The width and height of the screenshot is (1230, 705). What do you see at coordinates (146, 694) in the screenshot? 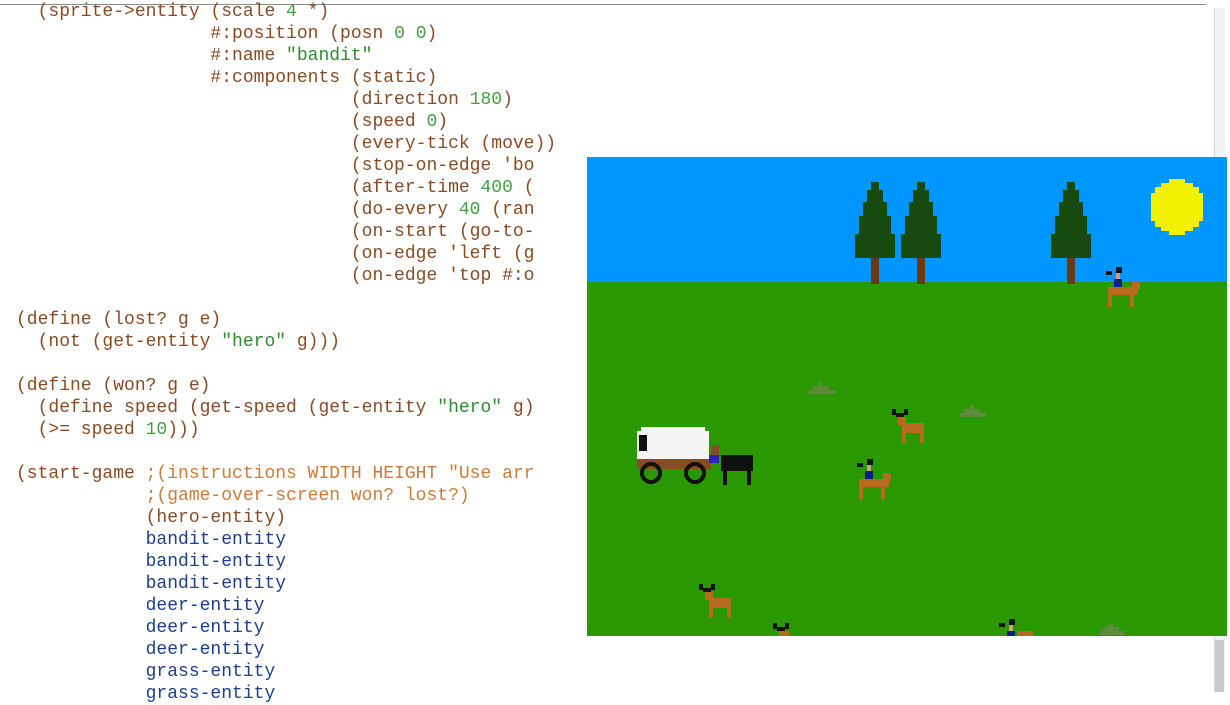
I see `code-line-32: grass-entity` at bounding box center [146, 694].